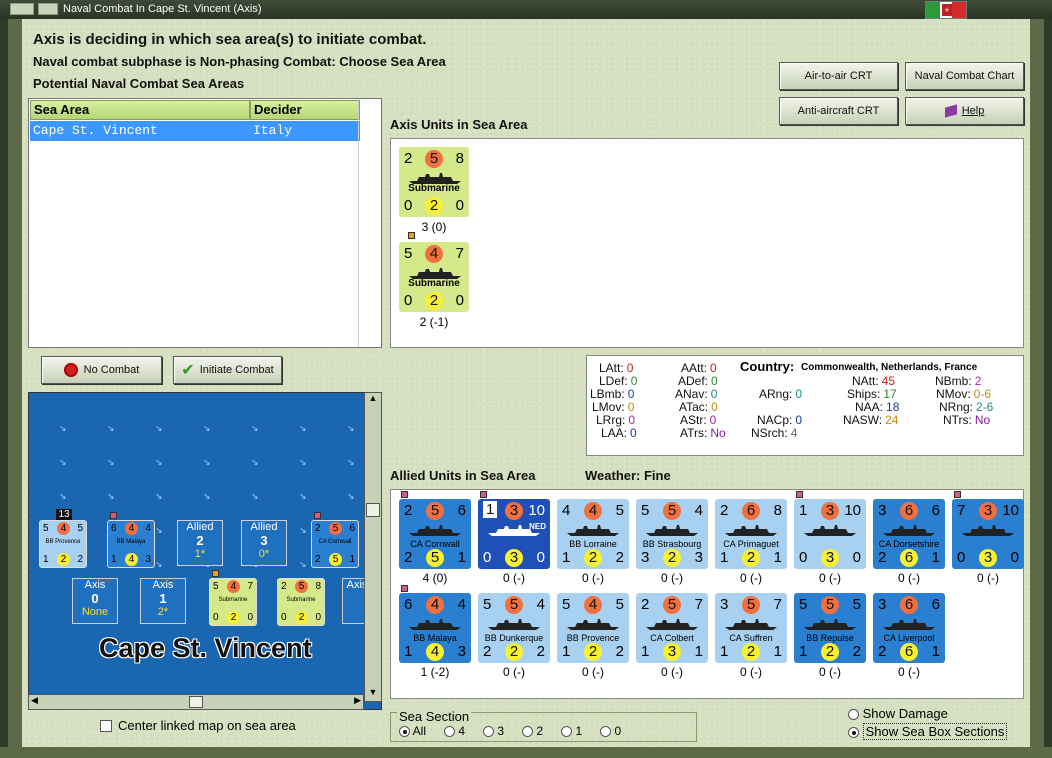 The width and height of the screenshot is (1052, 758). What do you see at coordinates (838, 111) in the screenshot?
I see `anti-aircraft-crt-button: Anti-aircraft CRT` at bounding box center [838, 111].